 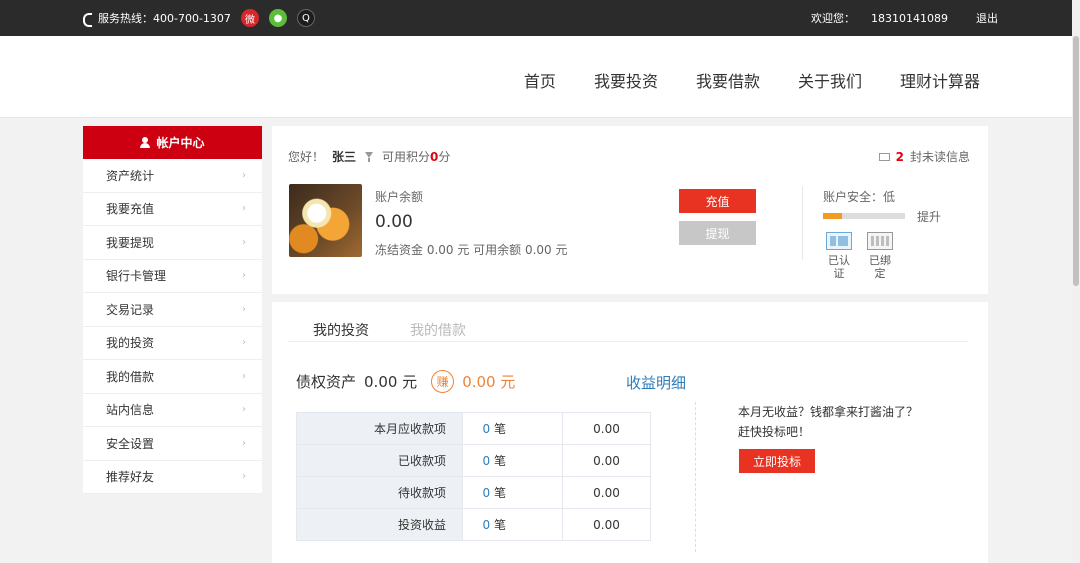 What do you see at coordinates (929, 216) in the screenshot?
I see `upgrade-security-link: 提升` at bounding box center [929, 216].